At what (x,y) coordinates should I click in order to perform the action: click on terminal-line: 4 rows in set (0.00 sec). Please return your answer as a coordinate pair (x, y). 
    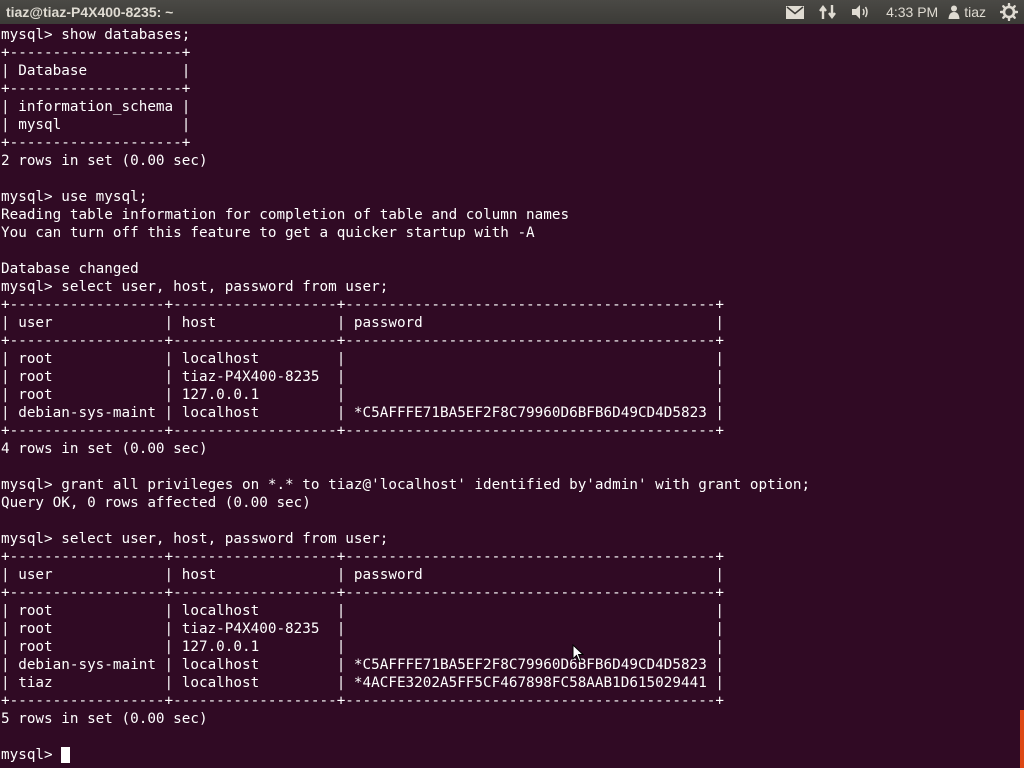
    Looking at the image, I should click on (104, 449).